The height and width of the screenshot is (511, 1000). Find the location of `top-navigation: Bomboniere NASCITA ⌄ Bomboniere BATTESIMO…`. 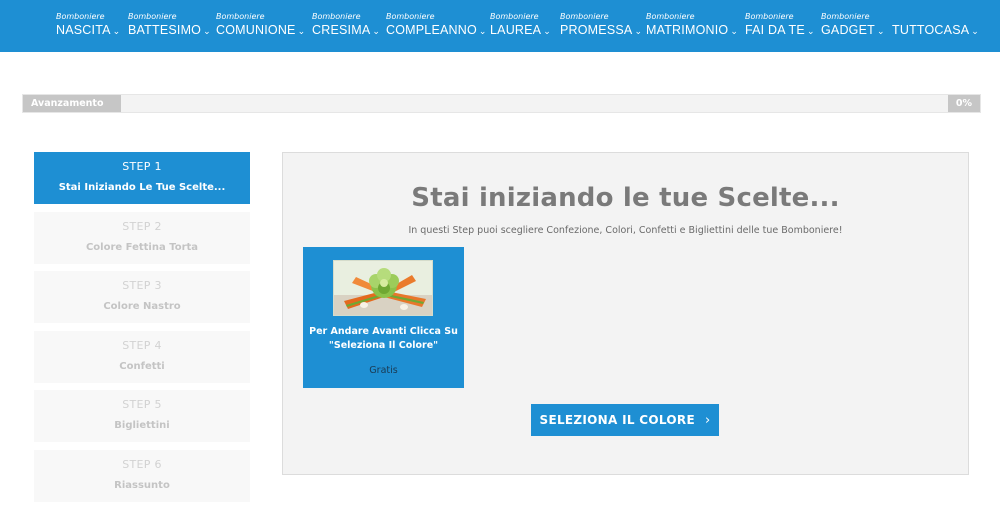

top-navigation: Bomboniere NASCITA ⌄ Bomboniere BATTESIMO… is located at coordinates (500, 26).